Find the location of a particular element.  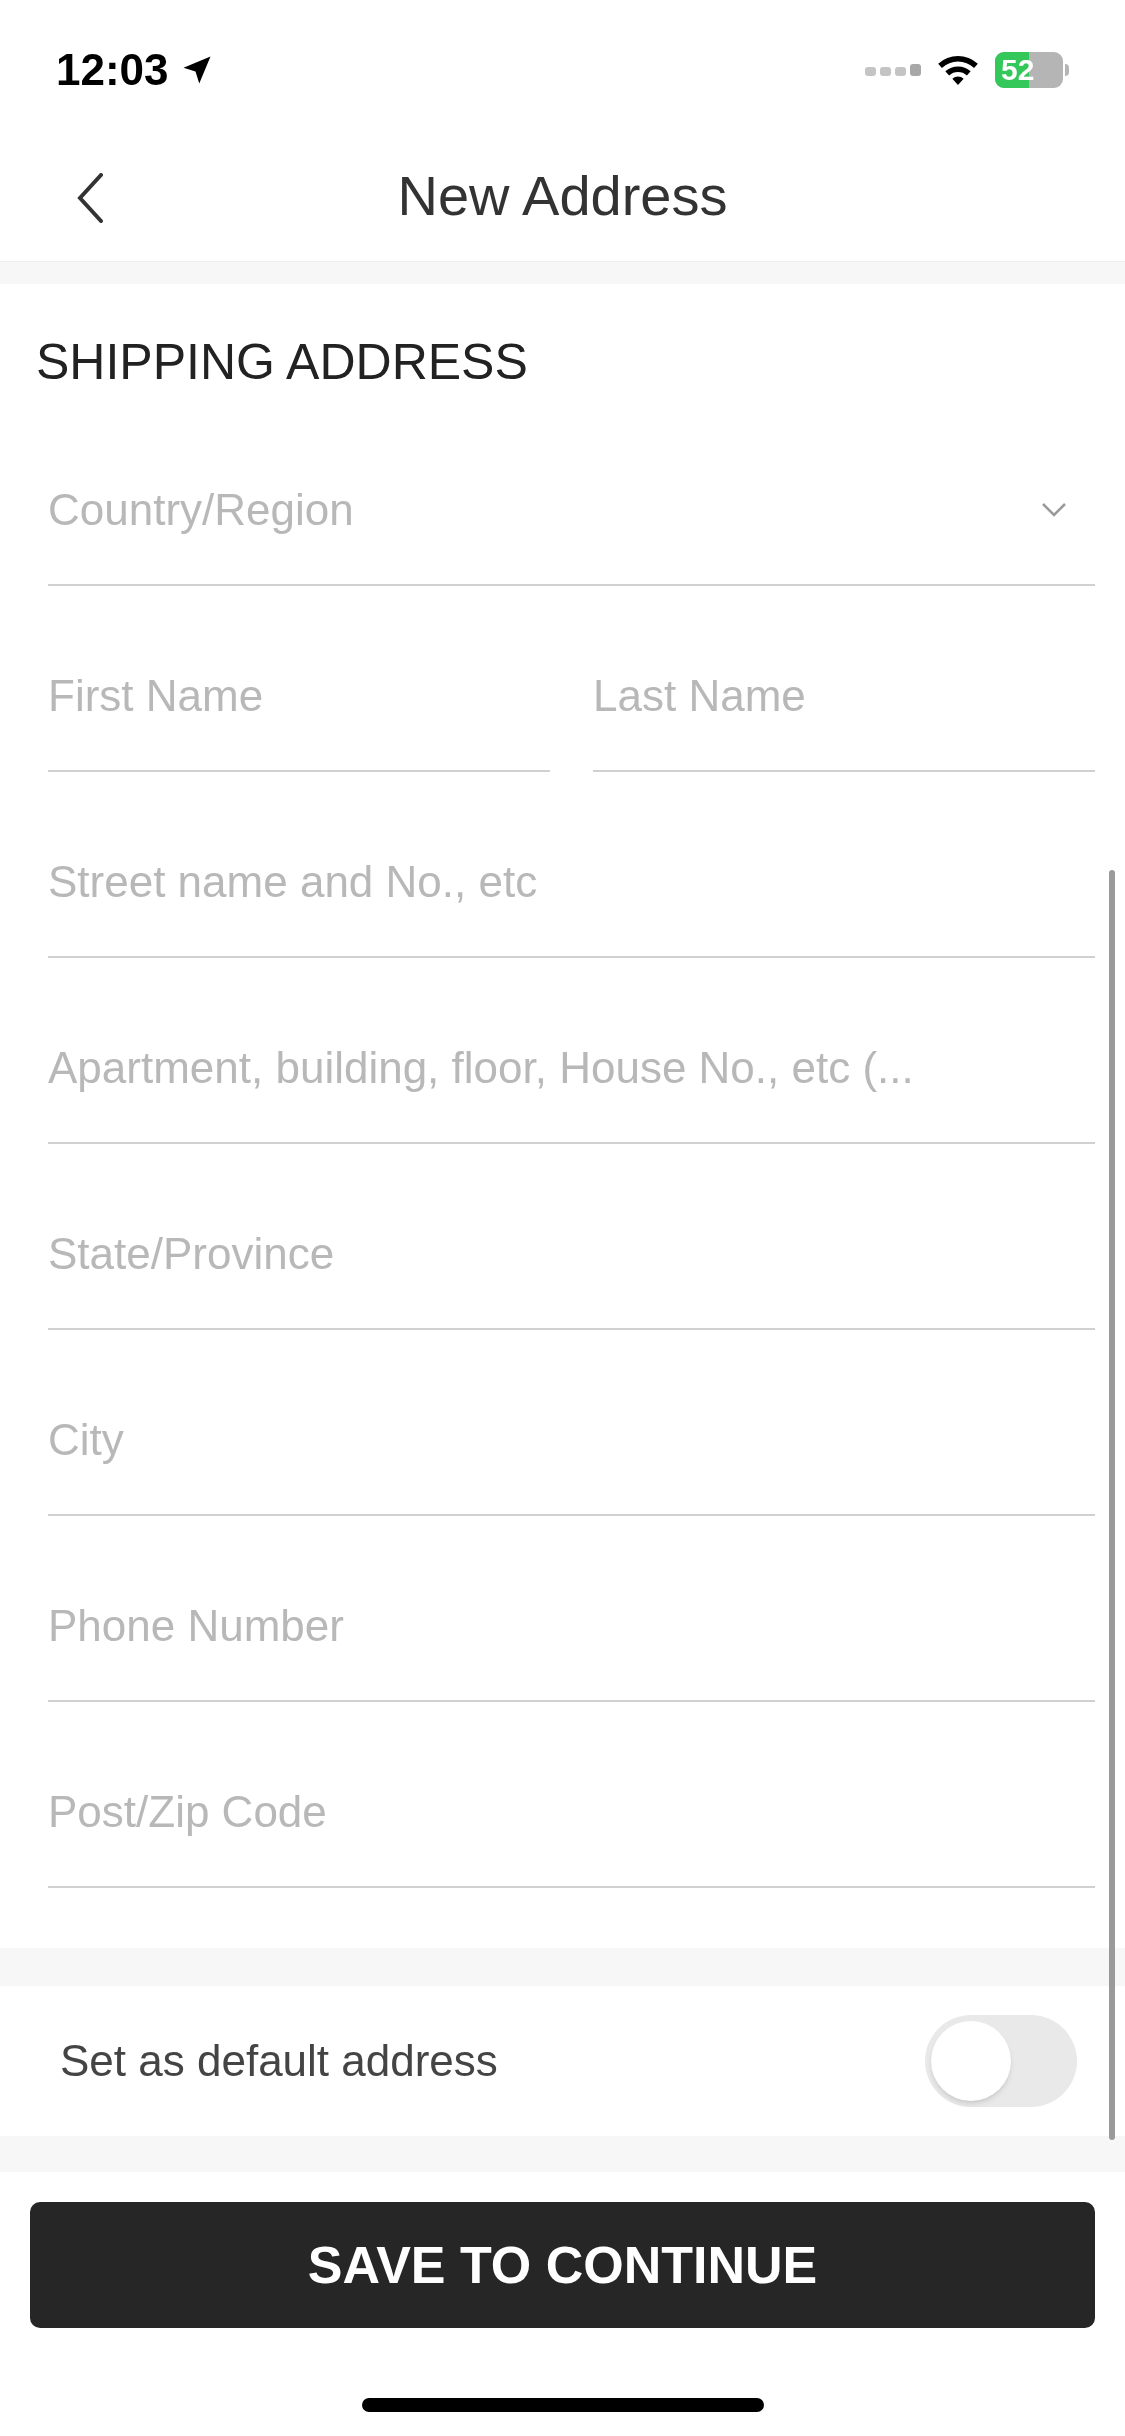

status-time: 12:03 is located at coordinates (112, 70).